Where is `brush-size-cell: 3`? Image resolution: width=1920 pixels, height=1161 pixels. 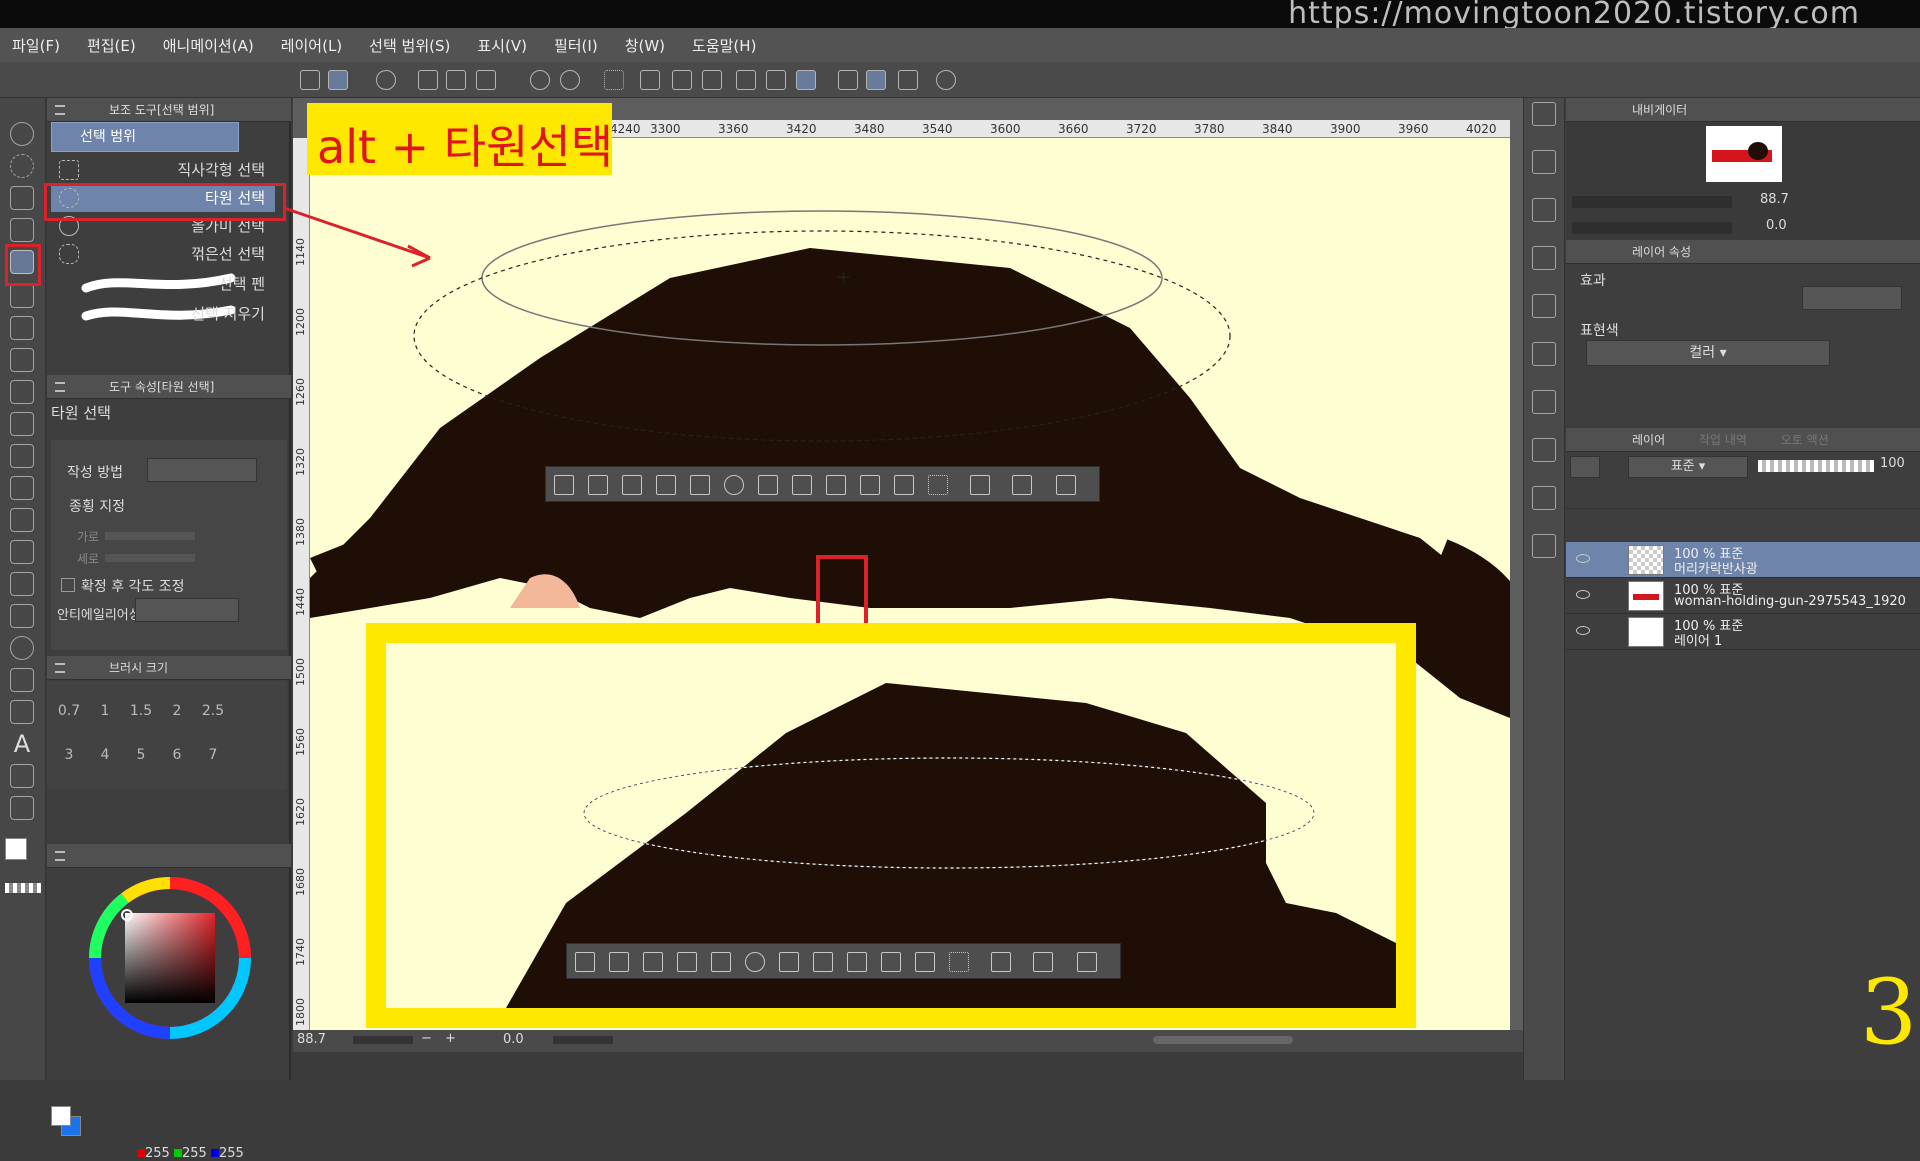
brush-size-cell: 3 is located at coordinates (69, 755).